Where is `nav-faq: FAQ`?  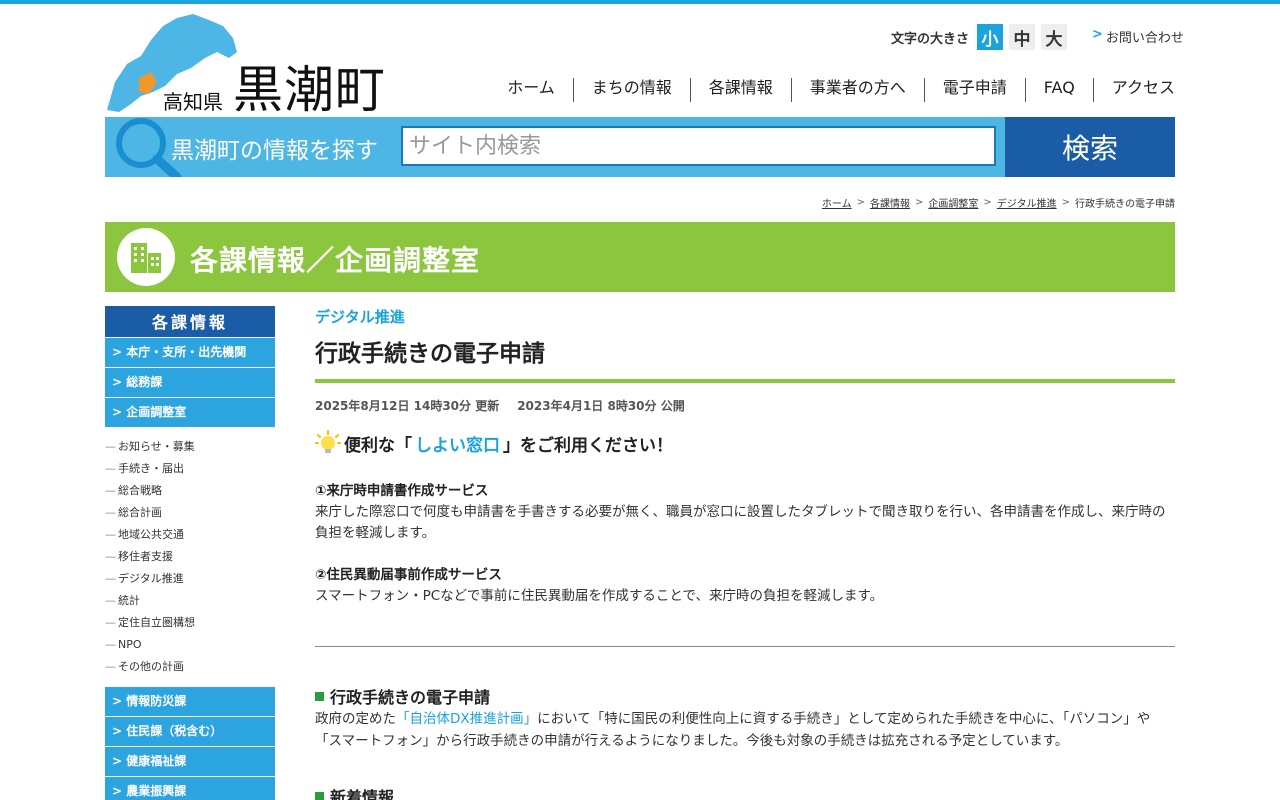 nav-faq: FAQ is located at coordinates (1058, 90).